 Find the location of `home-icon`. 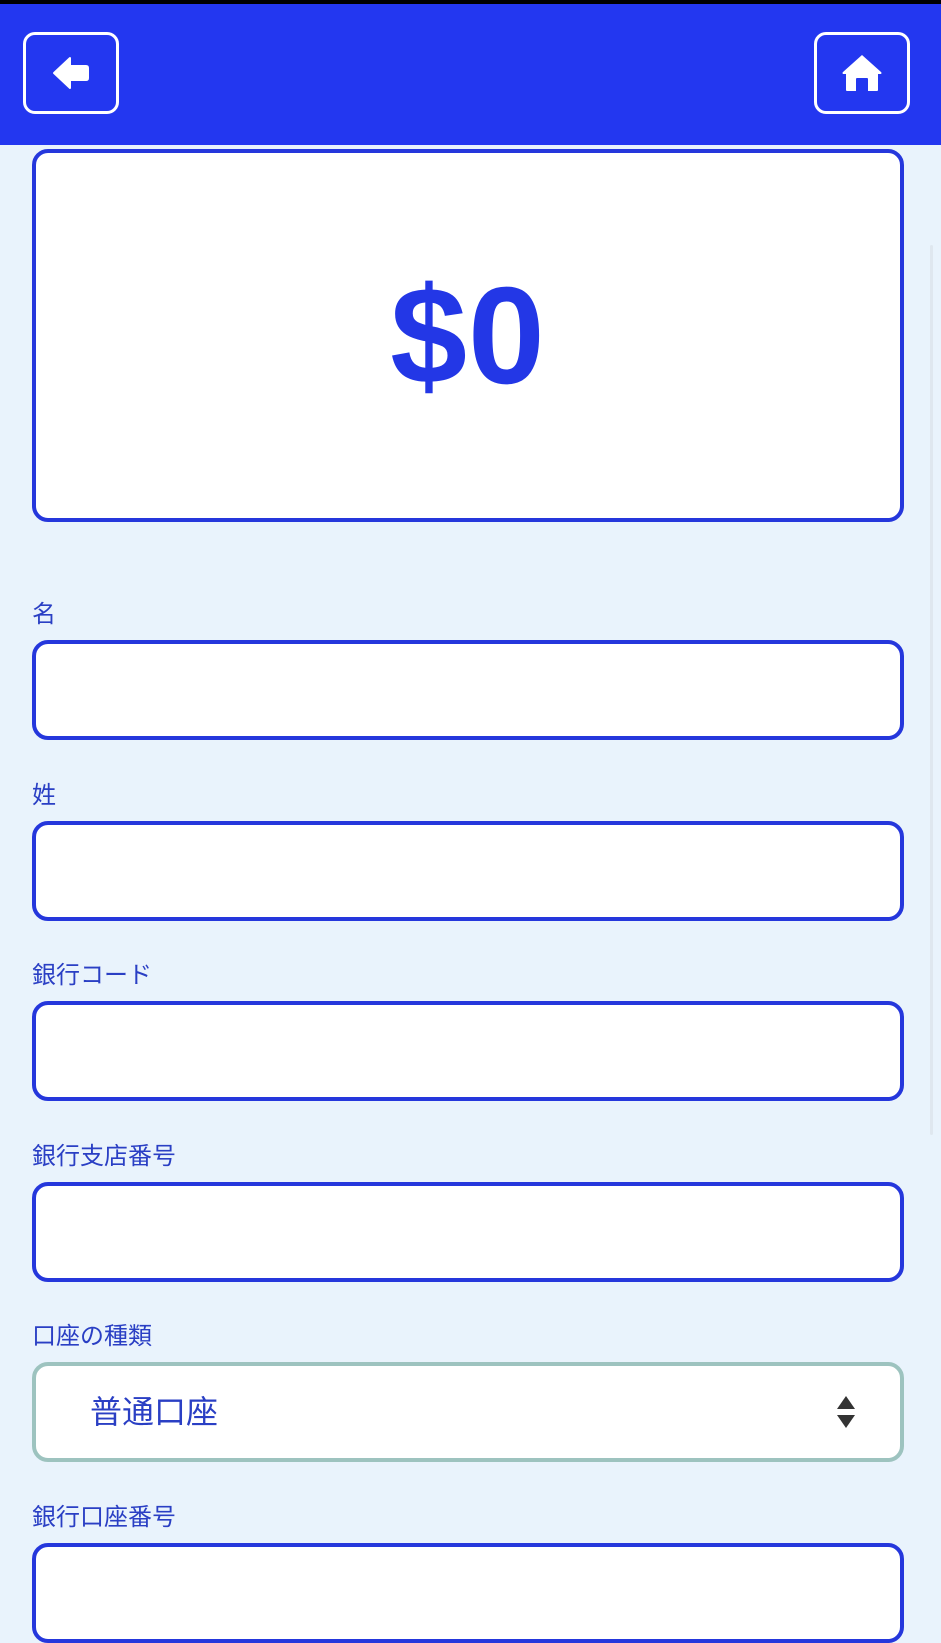

home-icon is located at coordinates (862, 73).